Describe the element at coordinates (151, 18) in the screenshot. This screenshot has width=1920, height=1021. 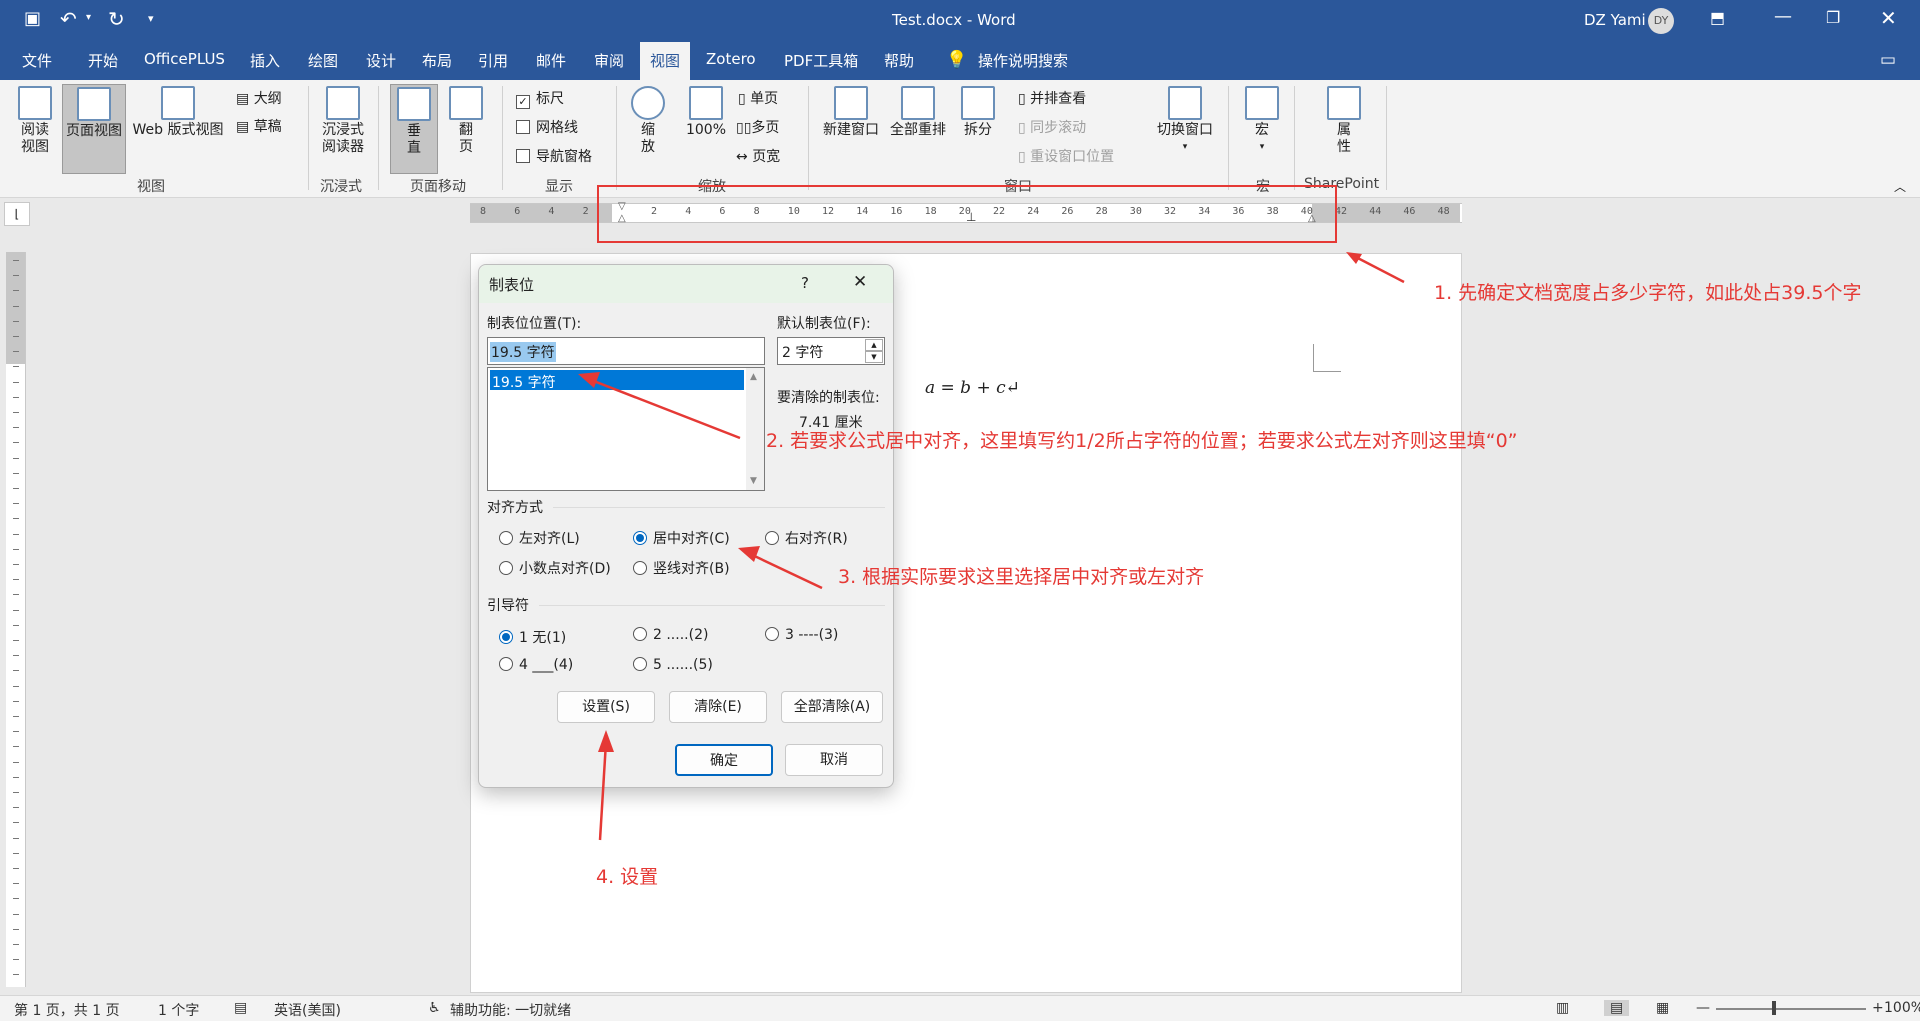
I see `customize-qat-icon: ▾` at that location.